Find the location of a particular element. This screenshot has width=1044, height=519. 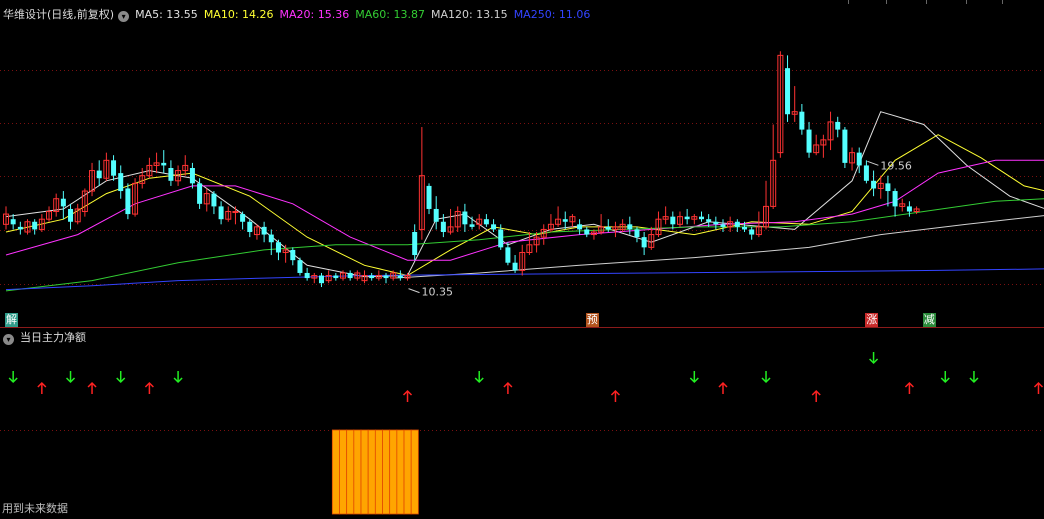

price-annotation-label: 10.35 is located at coordinates (438, 292).